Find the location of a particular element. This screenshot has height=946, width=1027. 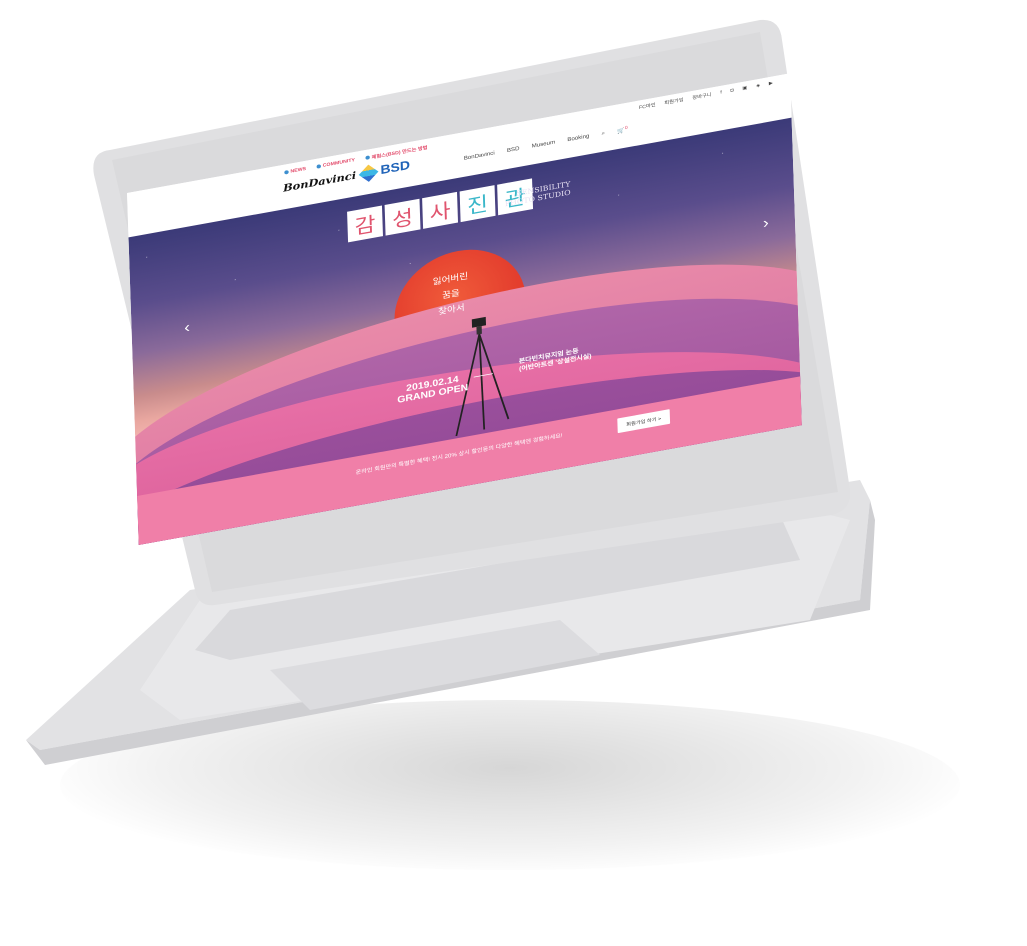

title-char-1: 감 is located at coordinates (365, 226).